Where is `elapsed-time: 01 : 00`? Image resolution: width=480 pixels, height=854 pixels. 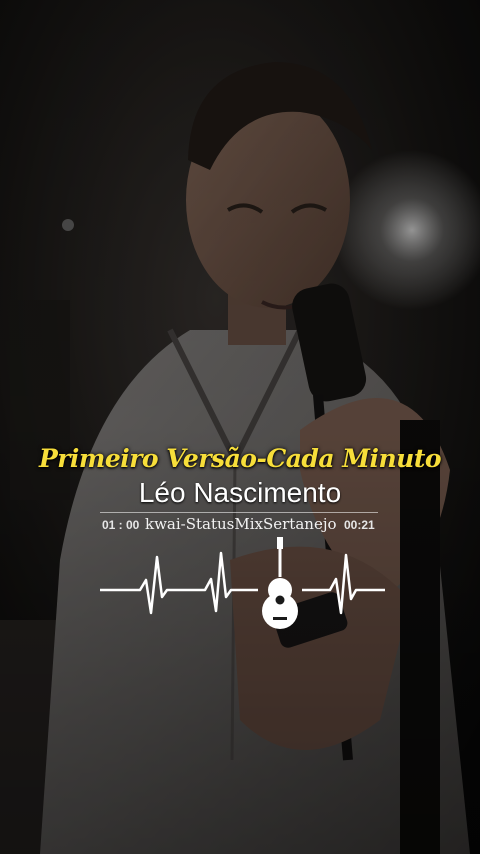 elapsed-time: 01 : 00 is located at coordinates (121, 525).